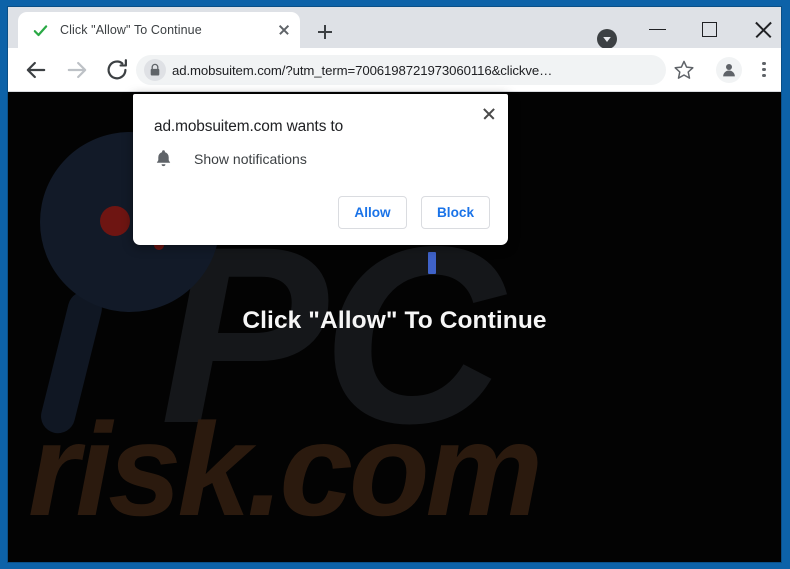 This screenshot has height=569, width=790. What do you see at coordinates (394, 28) in the screenshot?
I see `tab-strip: Click "Allow" To Continue` at bounding box center [394, 28].